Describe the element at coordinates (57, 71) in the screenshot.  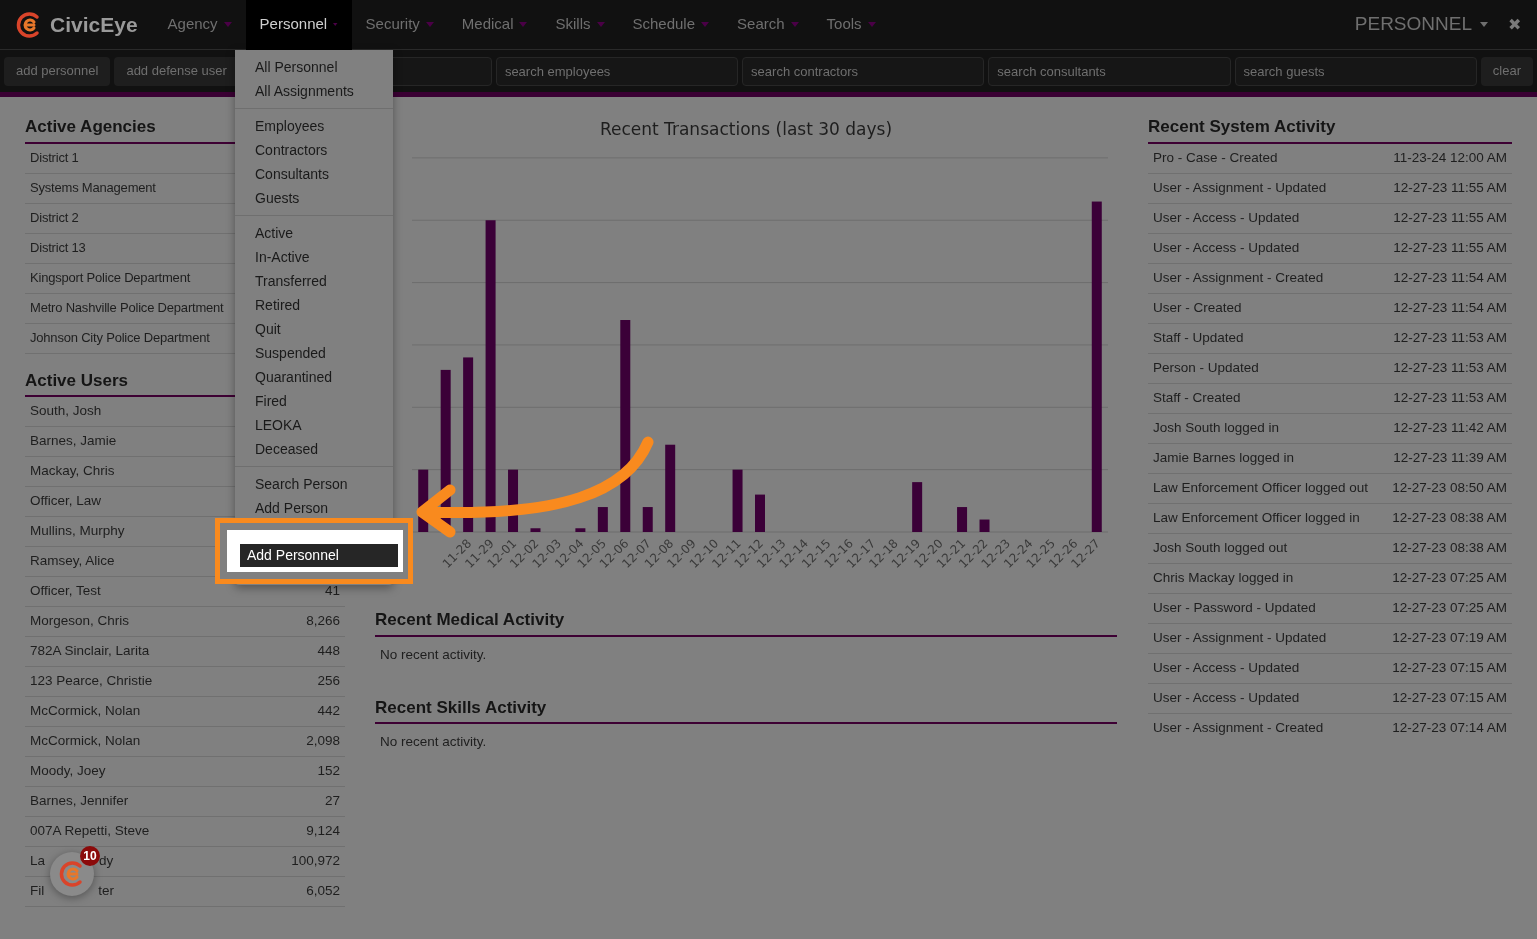
I see `toolbar-button: add personnel` at that location.